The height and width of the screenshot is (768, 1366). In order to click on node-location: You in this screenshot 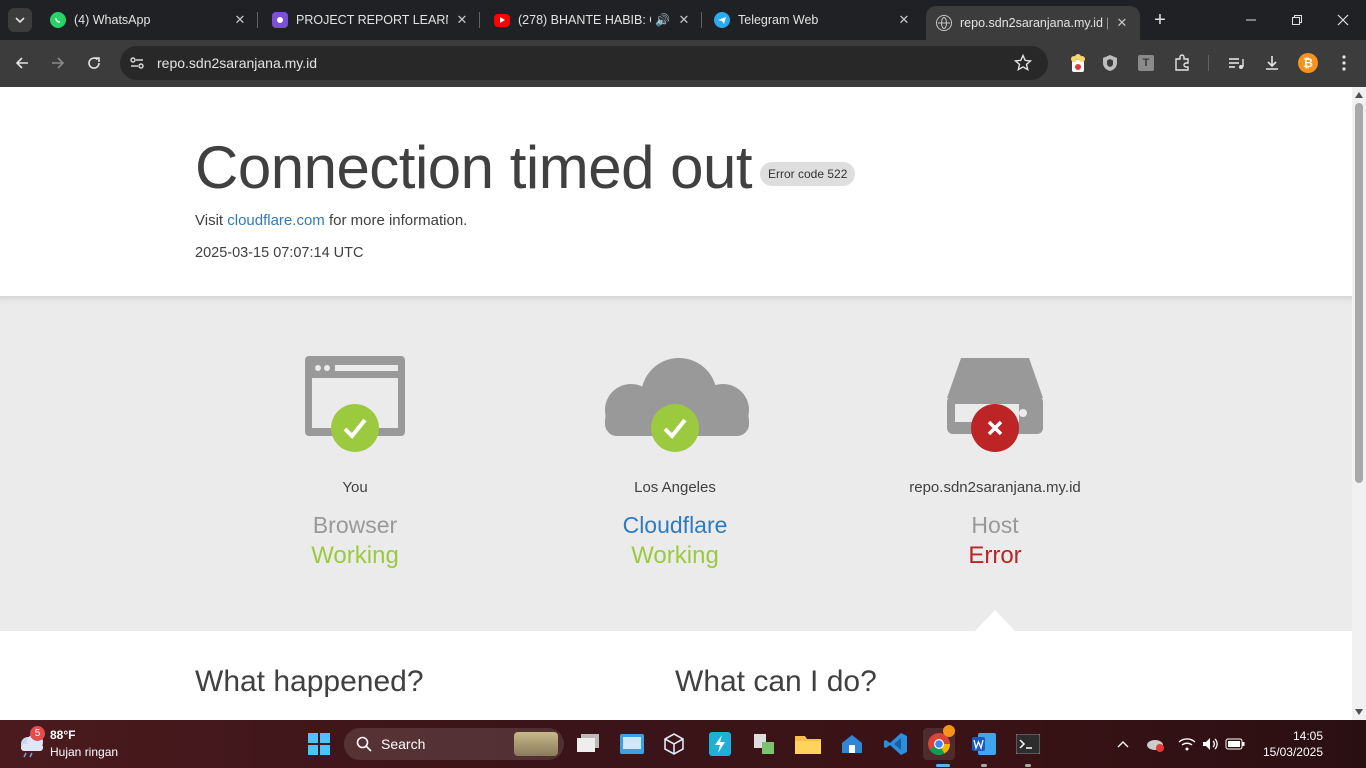, I will do `click(355, 487)`.